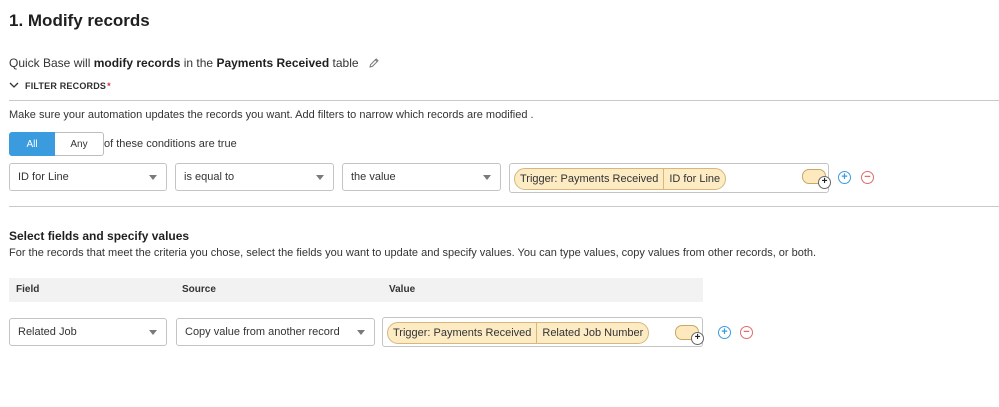 The image size is (999, 407). What do you see at coordinates (88, 177) in the screenshot?
I see `condition-field-select: ID for Line` at bounding box center [88, 177].